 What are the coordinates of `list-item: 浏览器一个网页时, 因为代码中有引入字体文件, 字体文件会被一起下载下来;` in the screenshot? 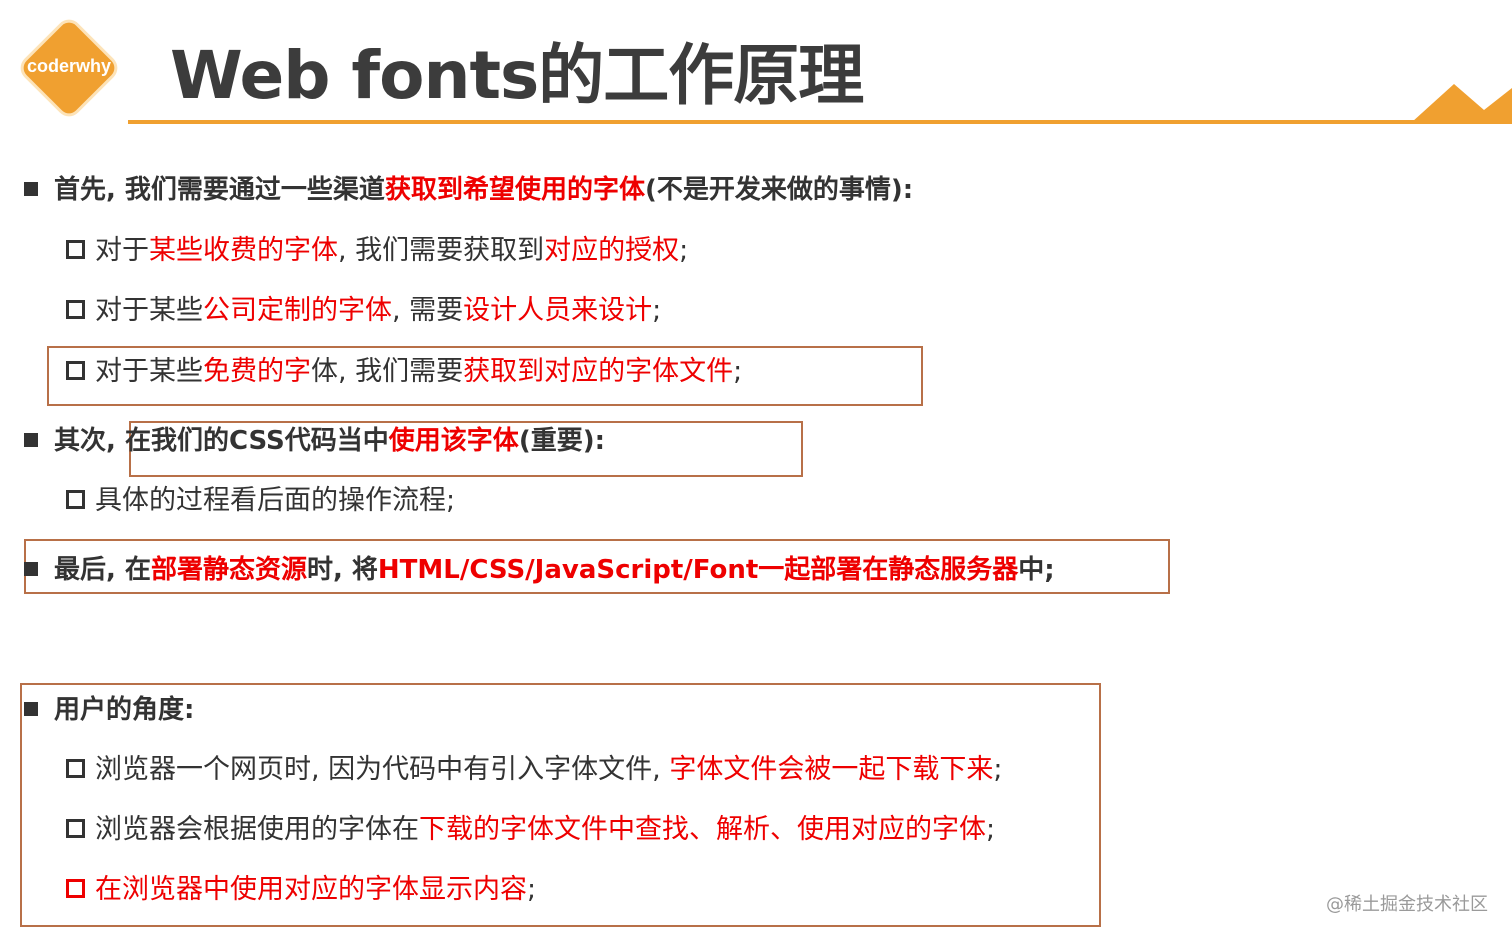 It's located at (534, 770).